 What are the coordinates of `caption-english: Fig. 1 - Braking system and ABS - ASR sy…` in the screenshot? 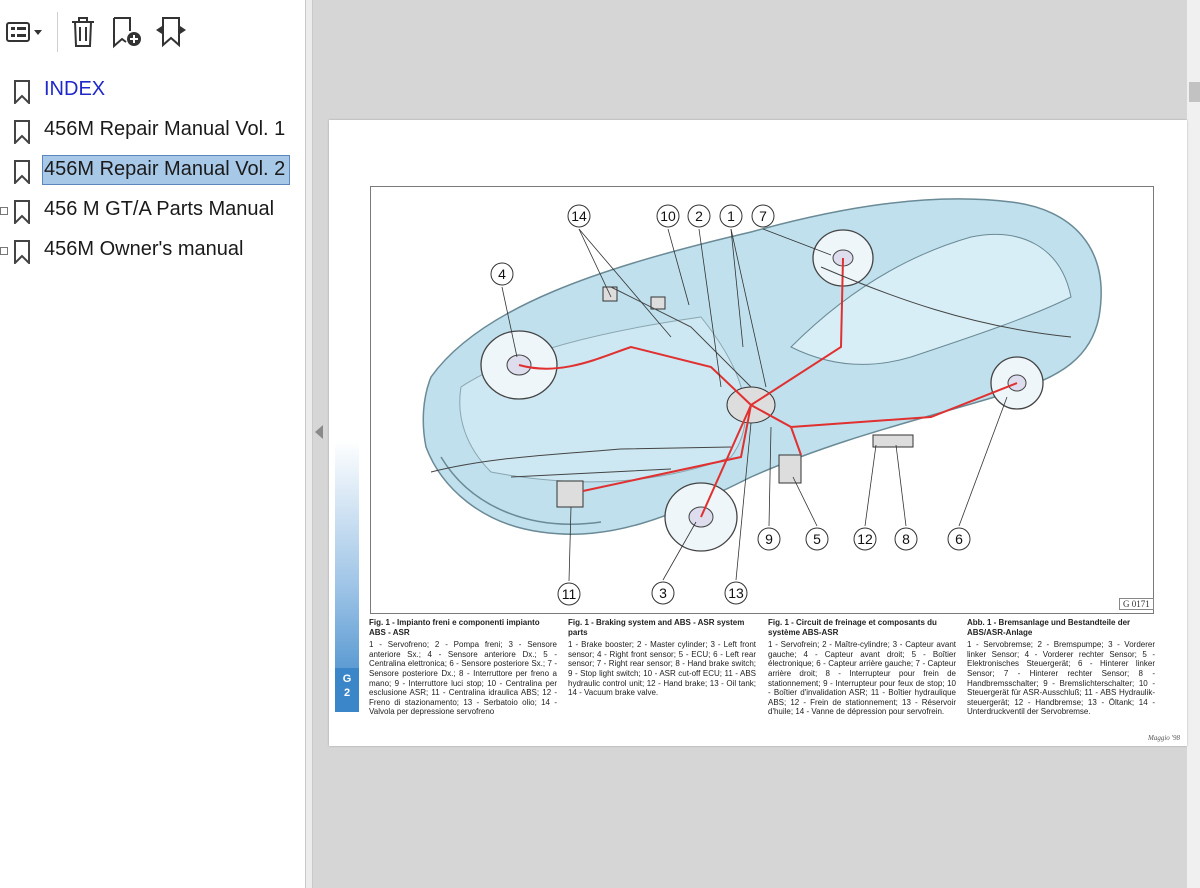 It's located at (662, 658).